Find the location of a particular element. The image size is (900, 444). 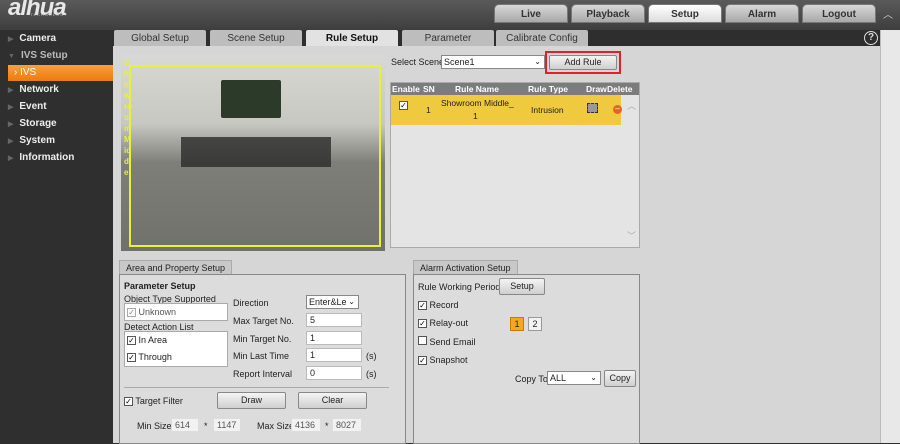

relay-out-checkbox: ✓ is located at coordinates (422, 323).